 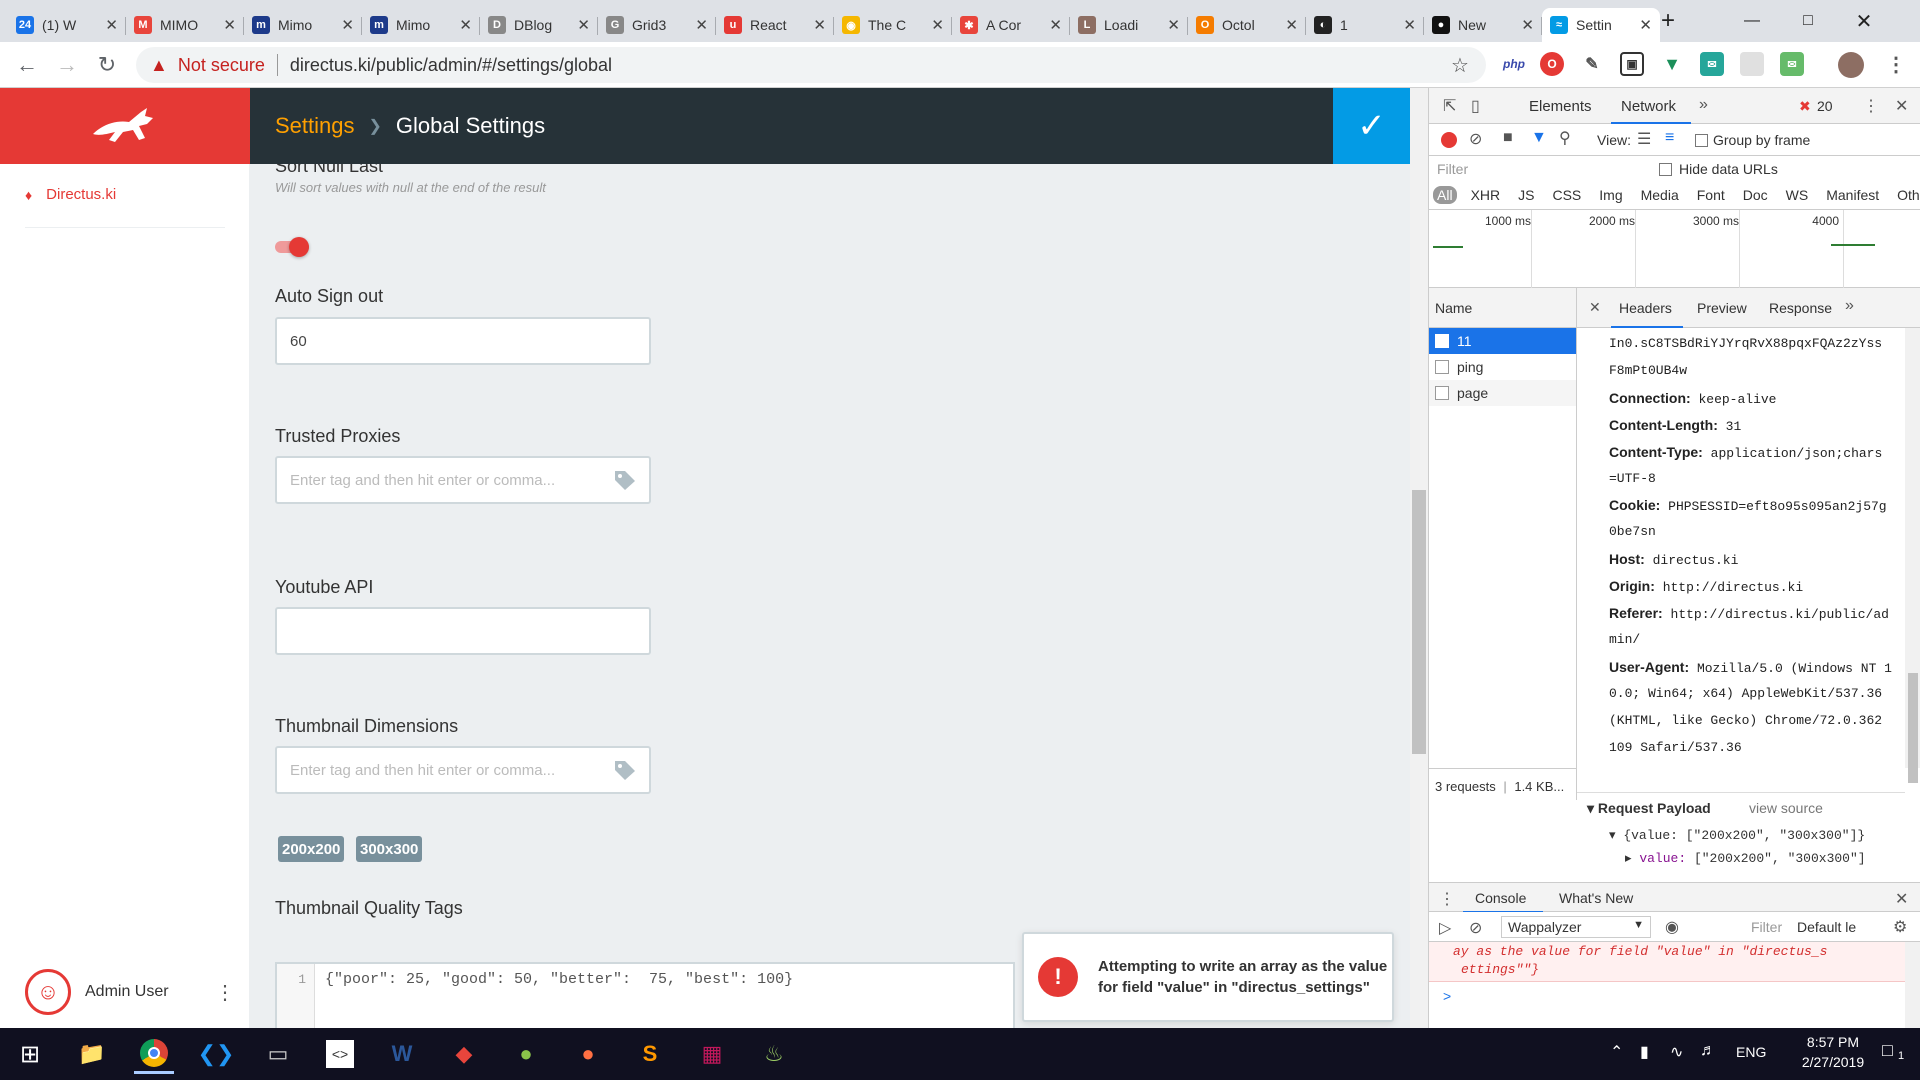 I want to click on tab-elements: Elements, so click(x=1560, y=106).